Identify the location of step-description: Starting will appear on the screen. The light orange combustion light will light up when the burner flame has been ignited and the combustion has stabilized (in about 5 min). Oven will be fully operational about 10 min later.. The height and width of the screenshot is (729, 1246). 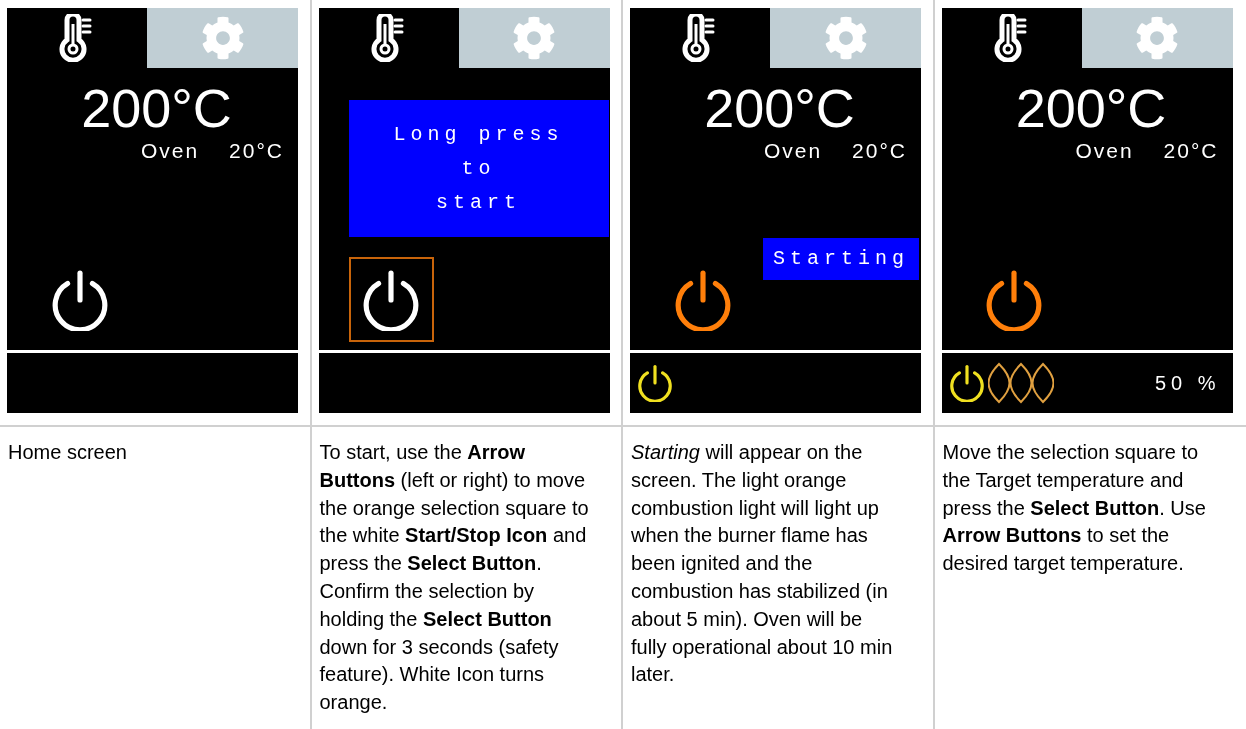
(762, 564).